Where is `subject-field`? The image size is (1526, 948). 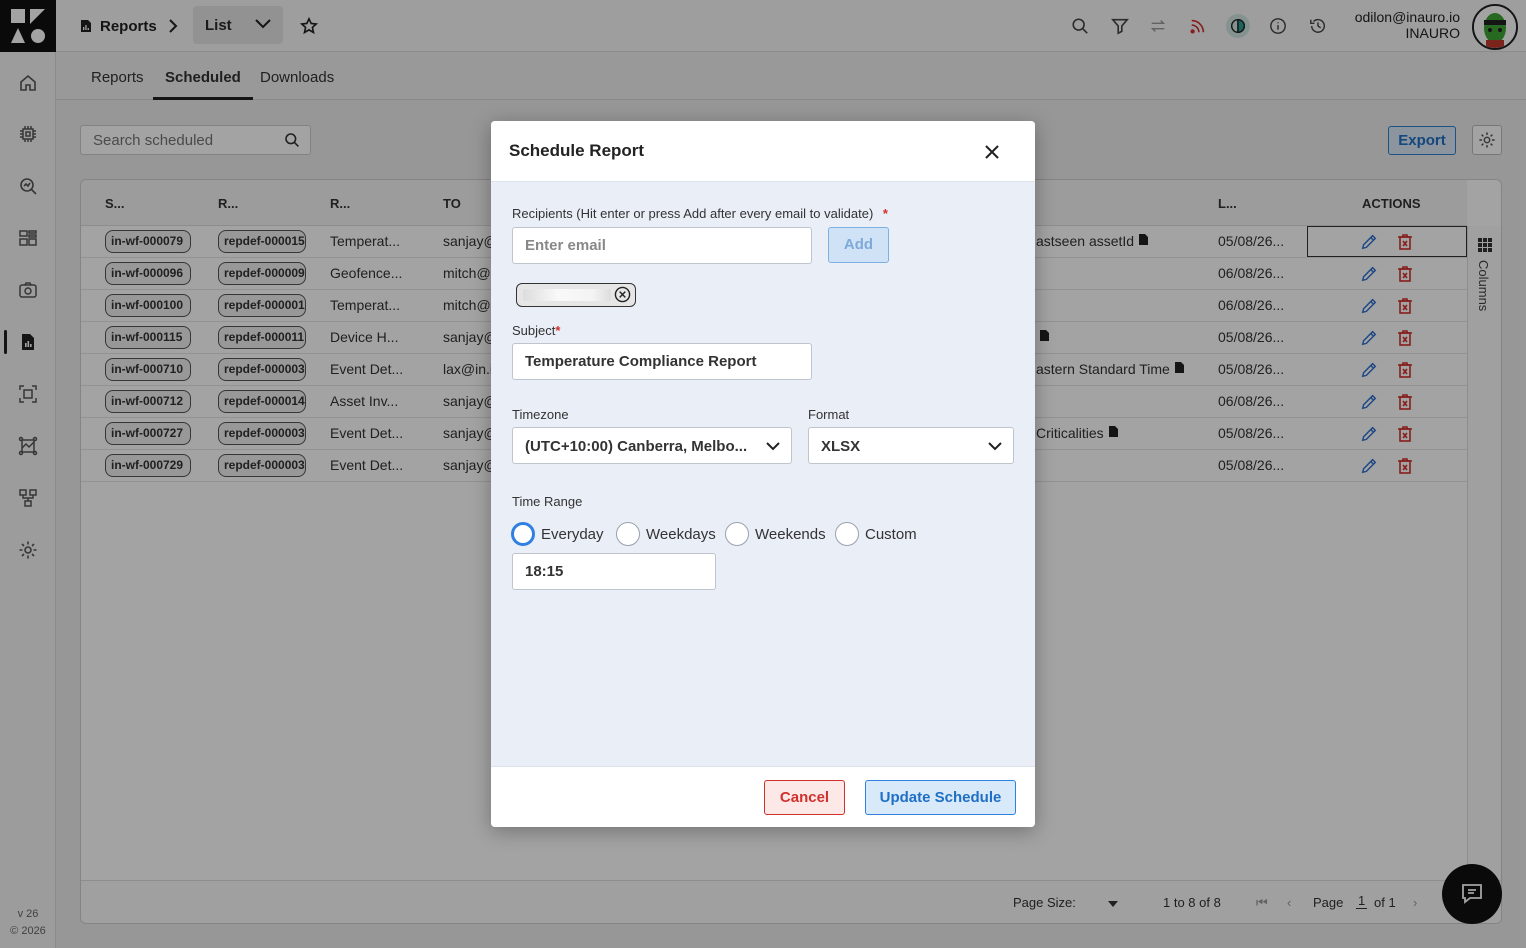
subject-field is located at coordinates (662, 361).